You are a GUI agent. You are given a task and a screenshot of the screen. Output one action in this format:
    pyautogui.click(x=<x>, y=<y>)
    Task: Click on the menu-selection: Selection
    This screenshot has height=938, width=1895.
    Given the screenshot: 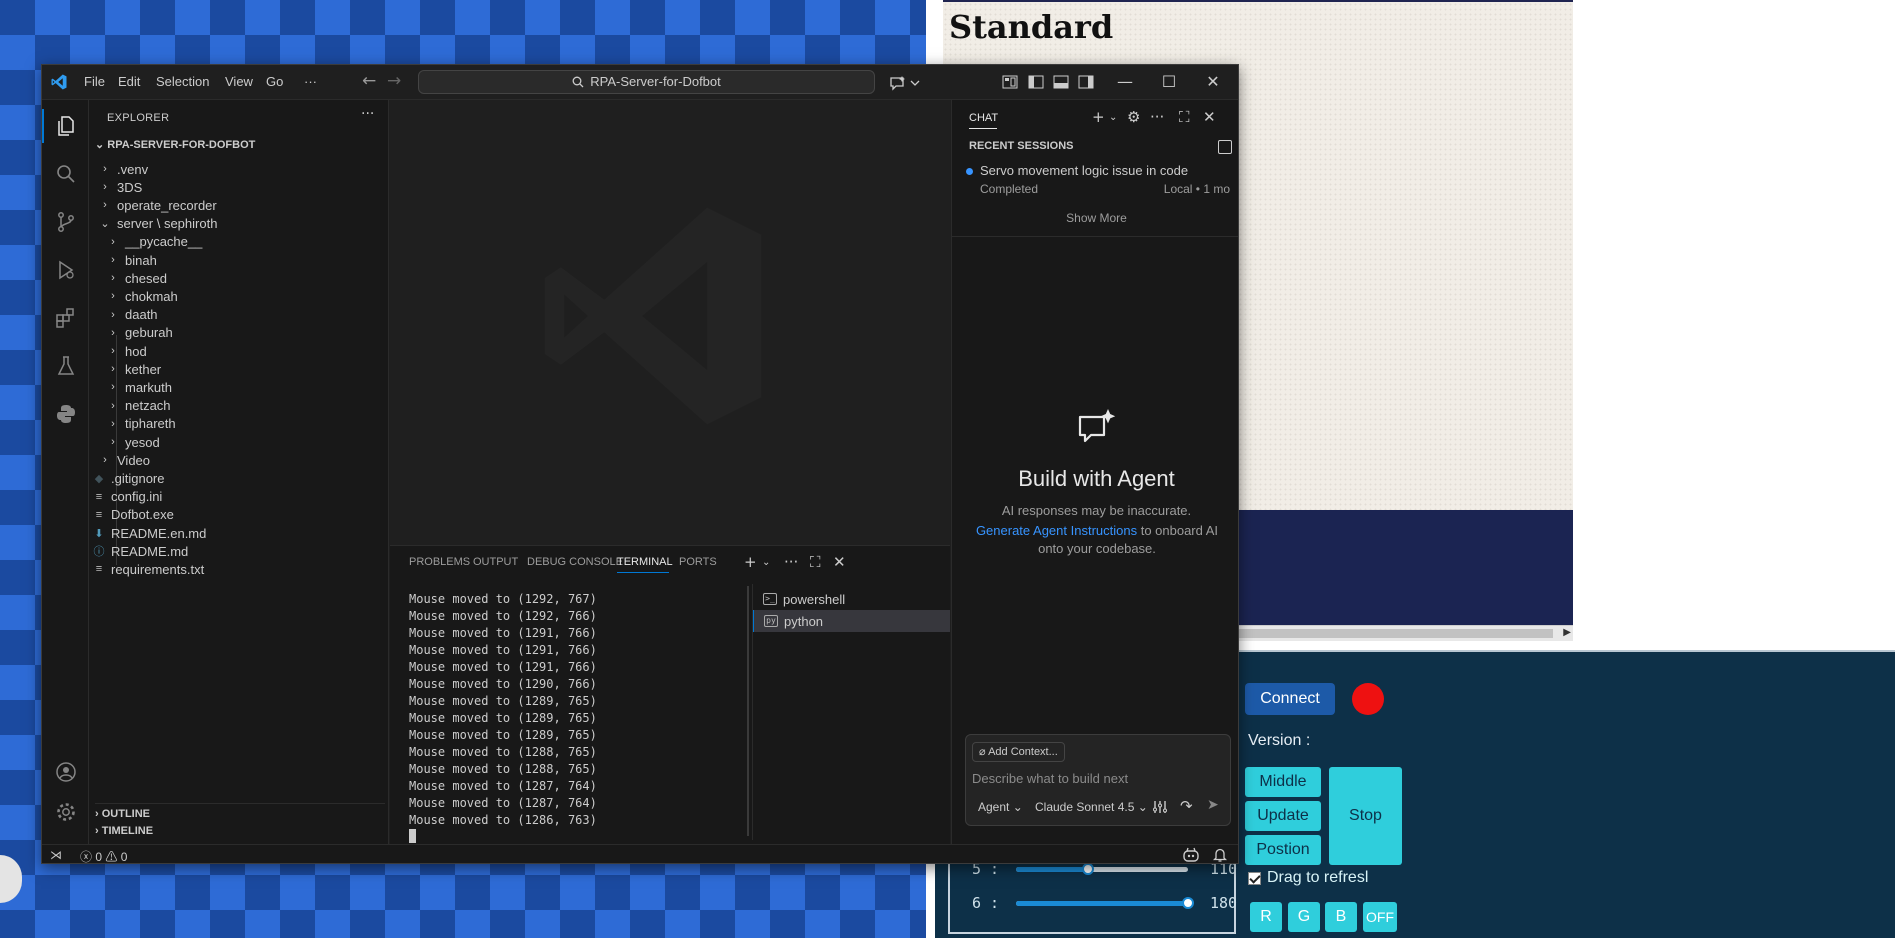 What is the action you would take?
    pyautogui.click(x=182, y=81)
    